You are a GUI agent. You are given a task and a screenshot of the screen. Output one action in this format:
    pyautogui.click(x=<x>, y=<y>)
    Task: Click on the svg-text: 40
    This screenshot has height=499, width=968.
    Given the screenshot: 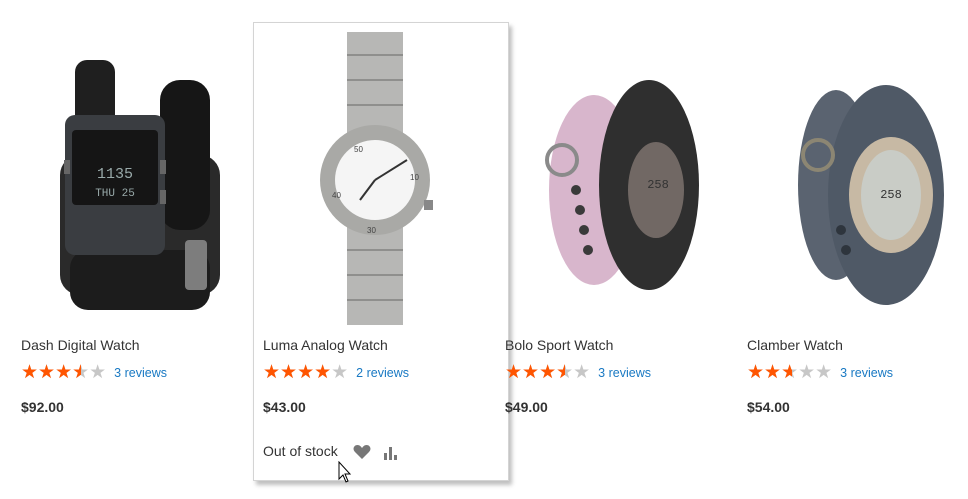 What is the action you would take?
    pyautogui.click(x=336, y=195)
    